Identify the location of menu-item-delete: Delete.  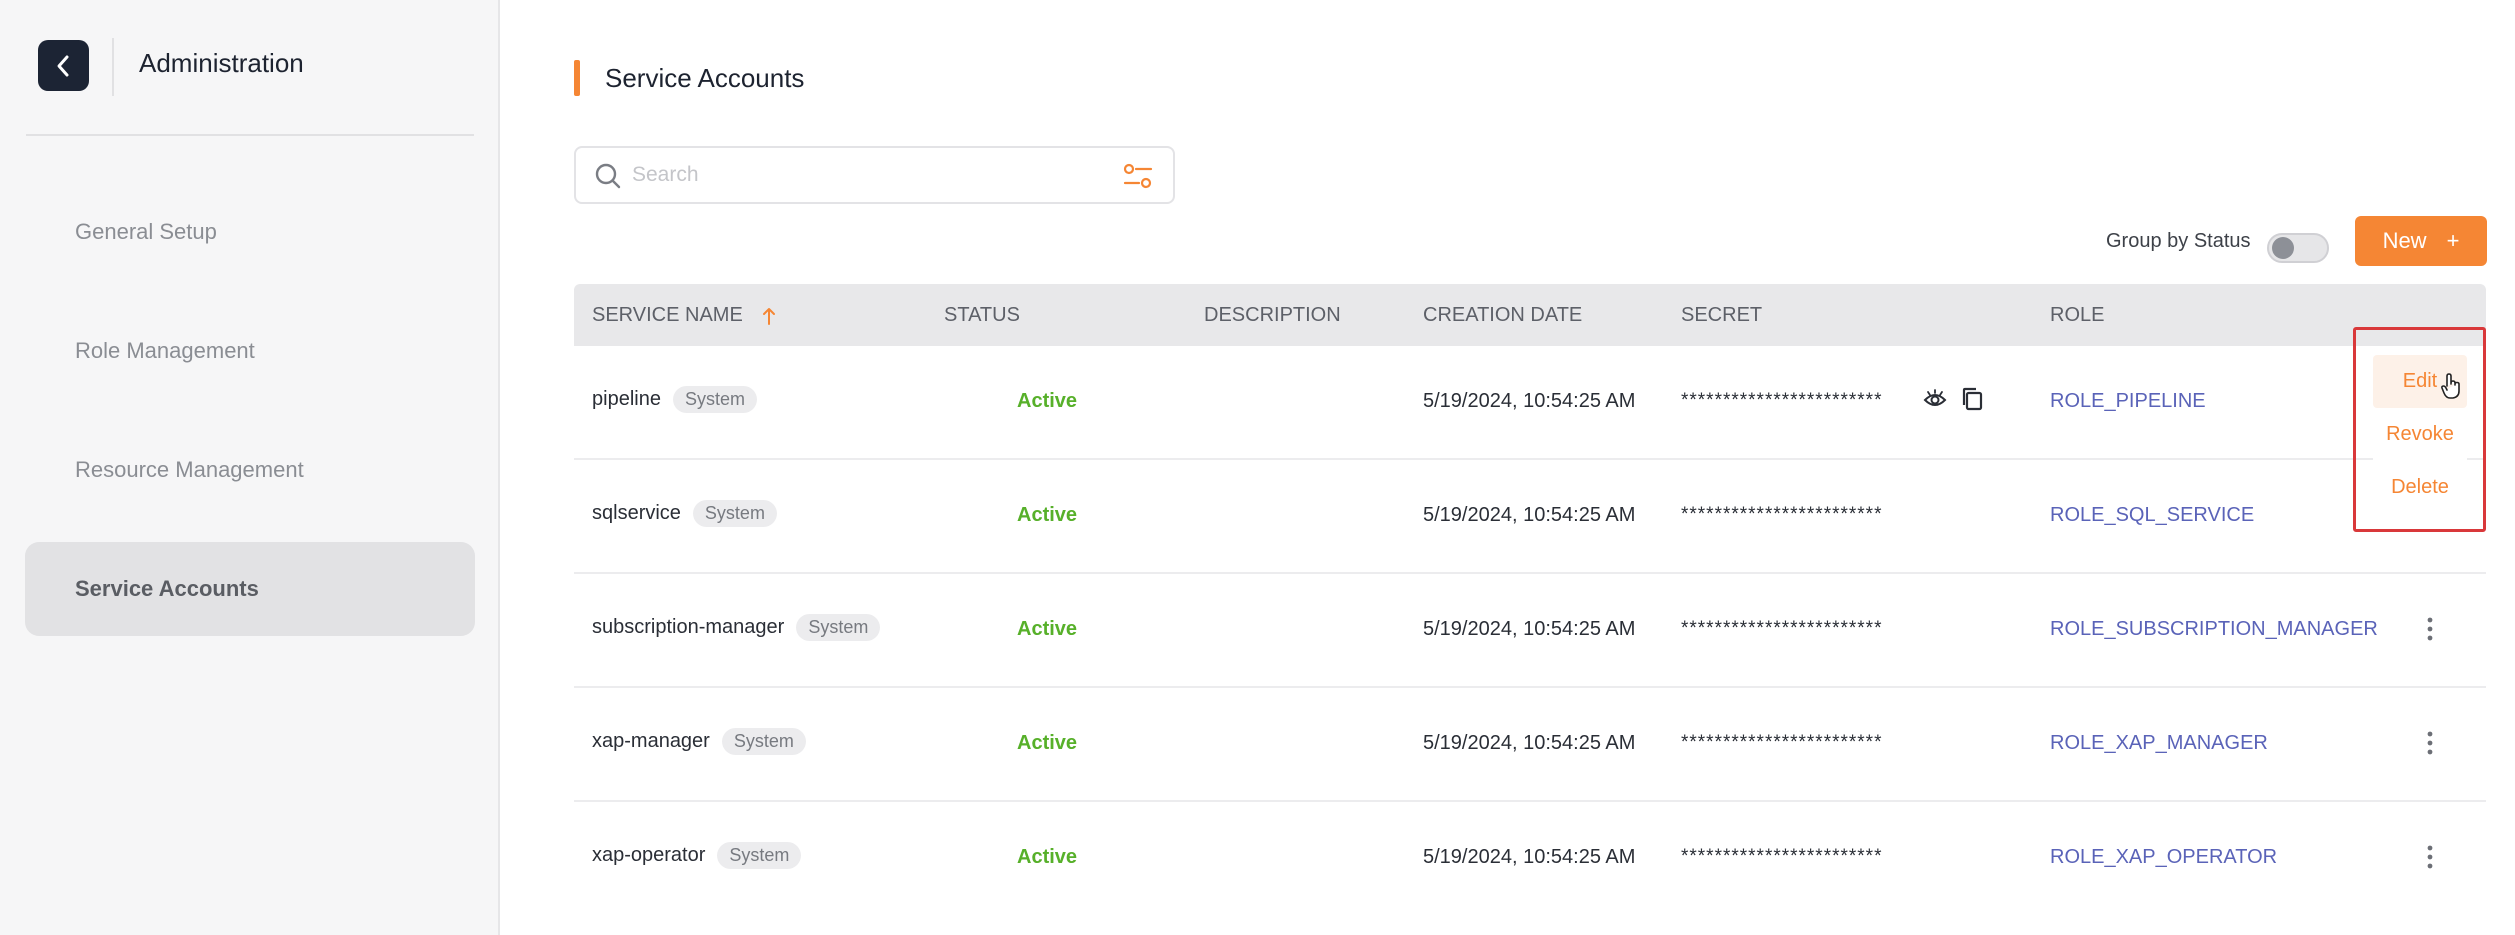
(2420, 487).